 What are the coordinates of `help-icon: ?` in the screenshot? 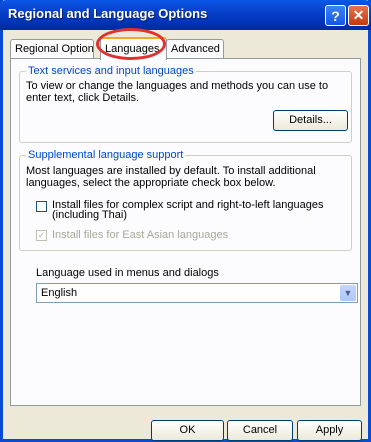 It's located at (335, 15).